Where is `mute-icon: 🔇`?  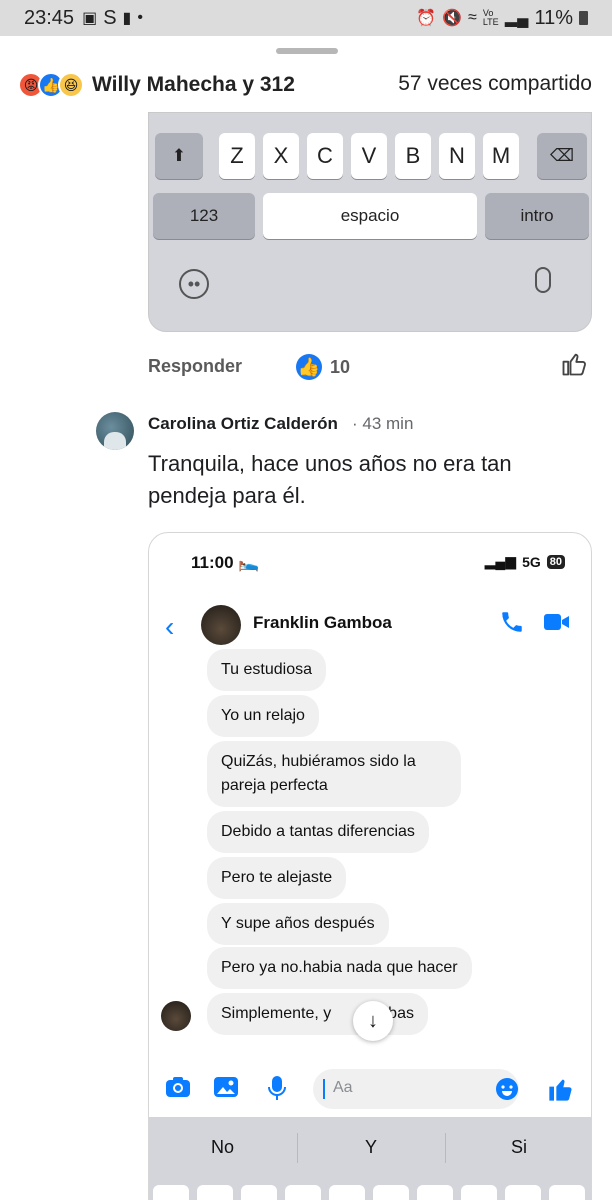
mute-icon: 🔇 is located at coordinates (452, 18).